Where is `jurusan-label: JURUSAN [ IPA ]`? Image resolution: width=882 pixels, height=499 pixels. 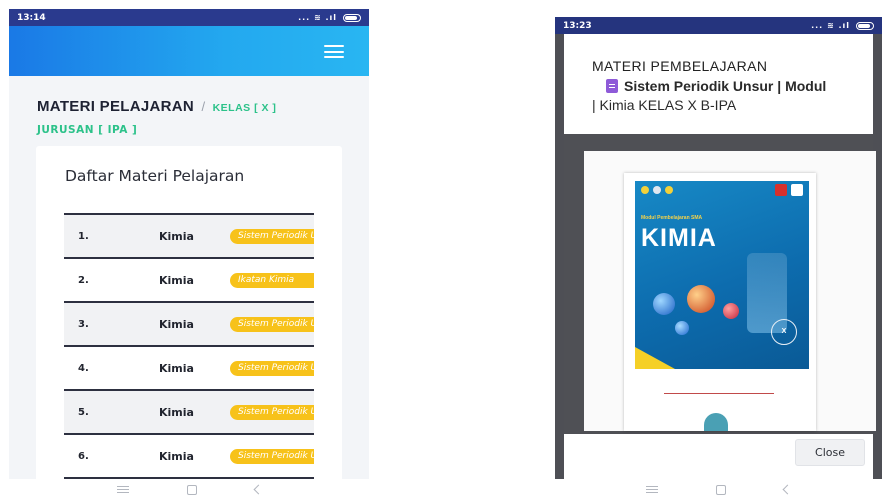
jurusan-label: JURUSAN [ IPA ] is located at coordinates (87, 130).